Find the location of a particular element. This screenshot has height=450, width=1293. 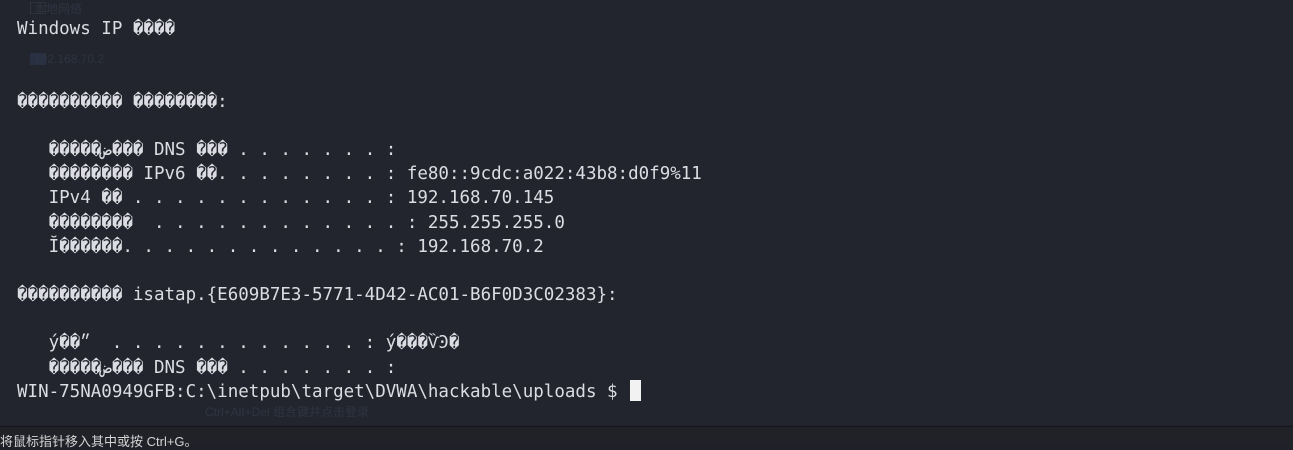

status-hint-text: 将鼠标指针移入其中或按 Ctrl+G。 is located at coordinates (99, 441).